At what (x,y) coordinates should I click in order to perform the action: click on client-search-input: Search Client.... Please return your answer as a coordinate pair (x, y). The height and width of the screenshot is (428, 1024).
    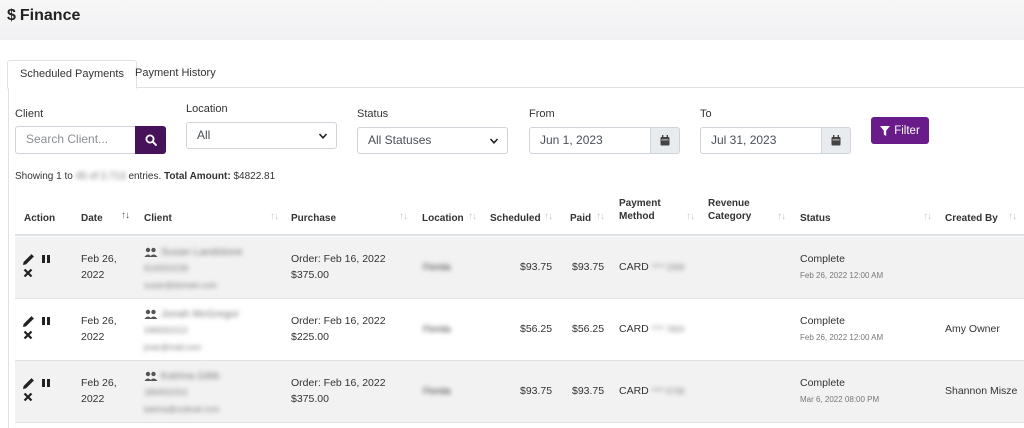
    Looking at the image, I should click on (75, 140).